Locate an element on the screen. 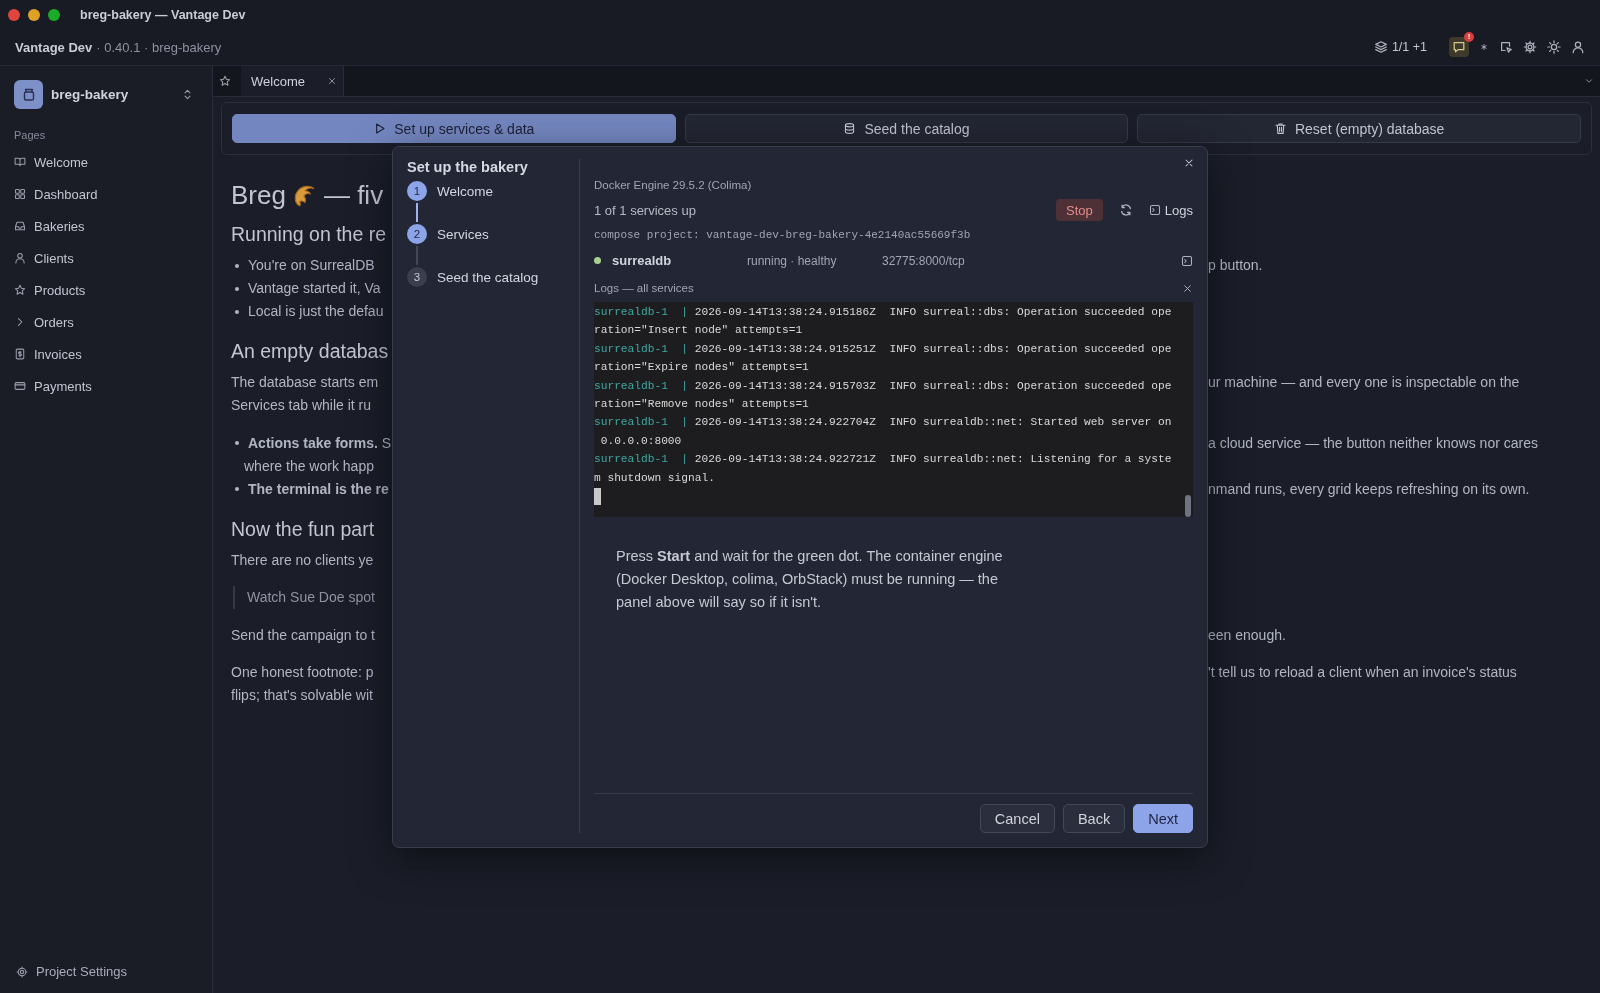  service-ports: 32775:8000/tcp is located at coordinates (923, 260).